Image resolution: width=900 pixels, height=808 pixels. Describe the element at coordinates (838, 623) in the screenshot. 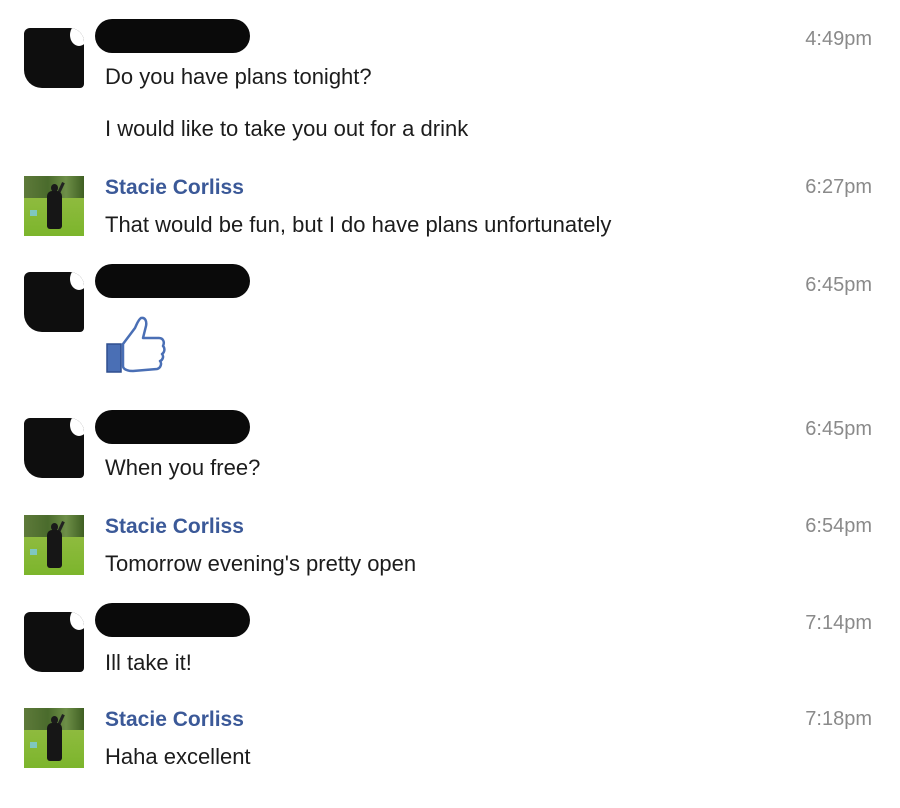

I see `timestamp: 7:14pm` at that location.